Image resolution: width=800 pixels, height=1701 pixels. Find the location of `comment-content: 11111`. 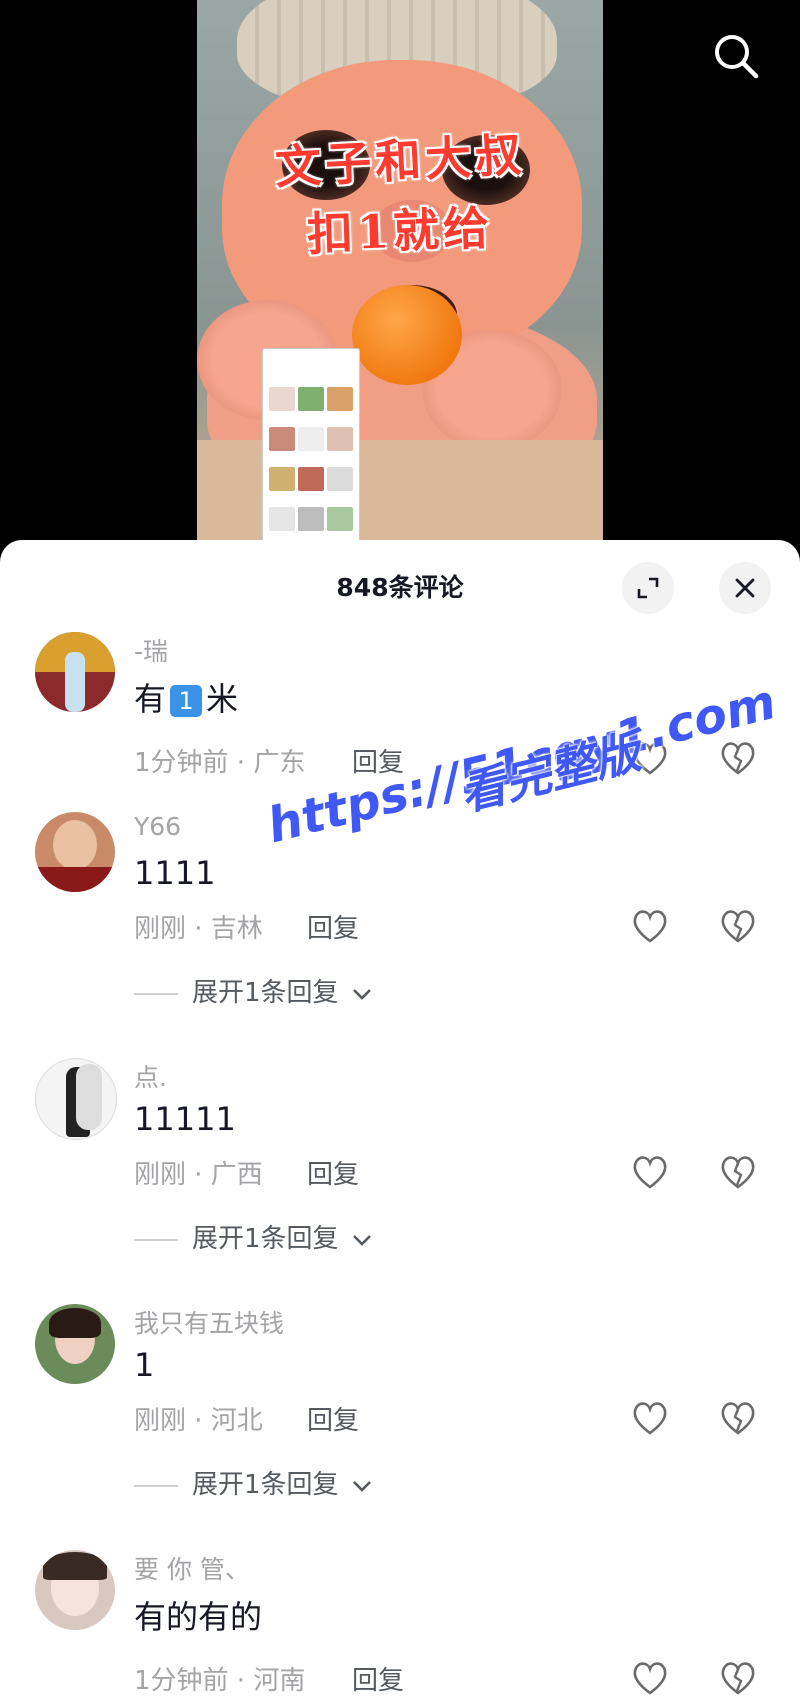

comment-content: 11111 is located at coordinates (185, 1119).